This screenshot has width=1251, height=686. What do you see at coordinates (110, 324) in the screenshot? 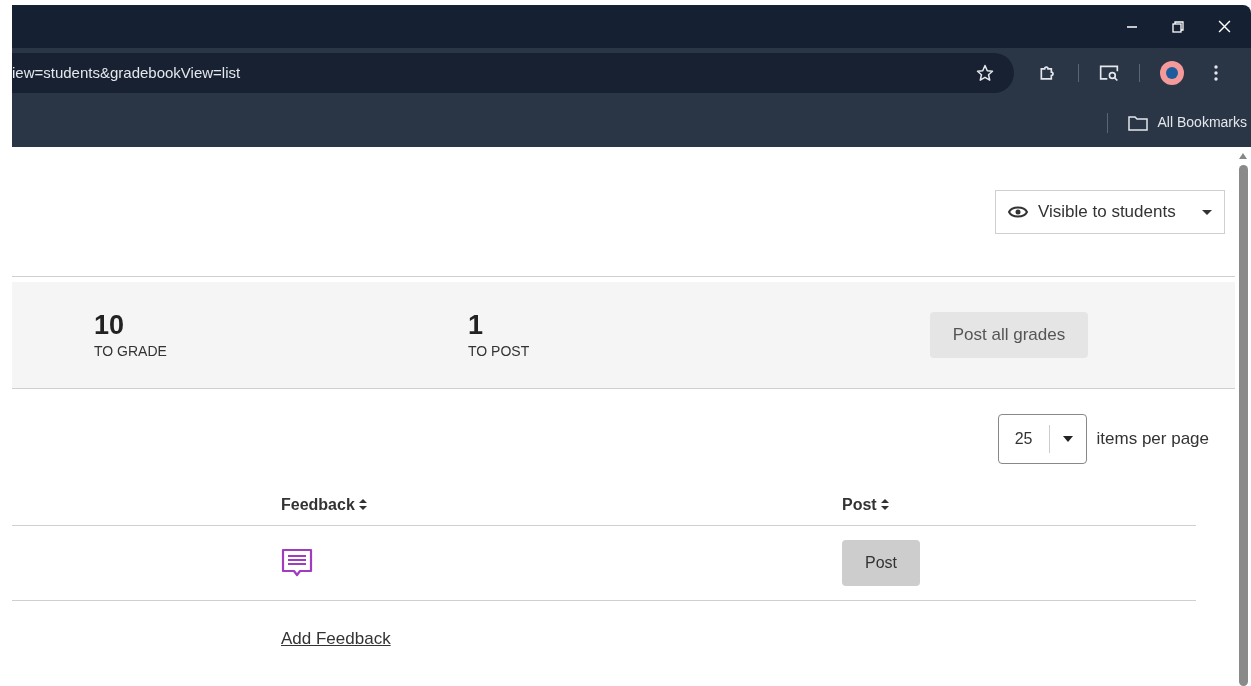
I see `stat-value: 10` at bounding box center [110, 324].